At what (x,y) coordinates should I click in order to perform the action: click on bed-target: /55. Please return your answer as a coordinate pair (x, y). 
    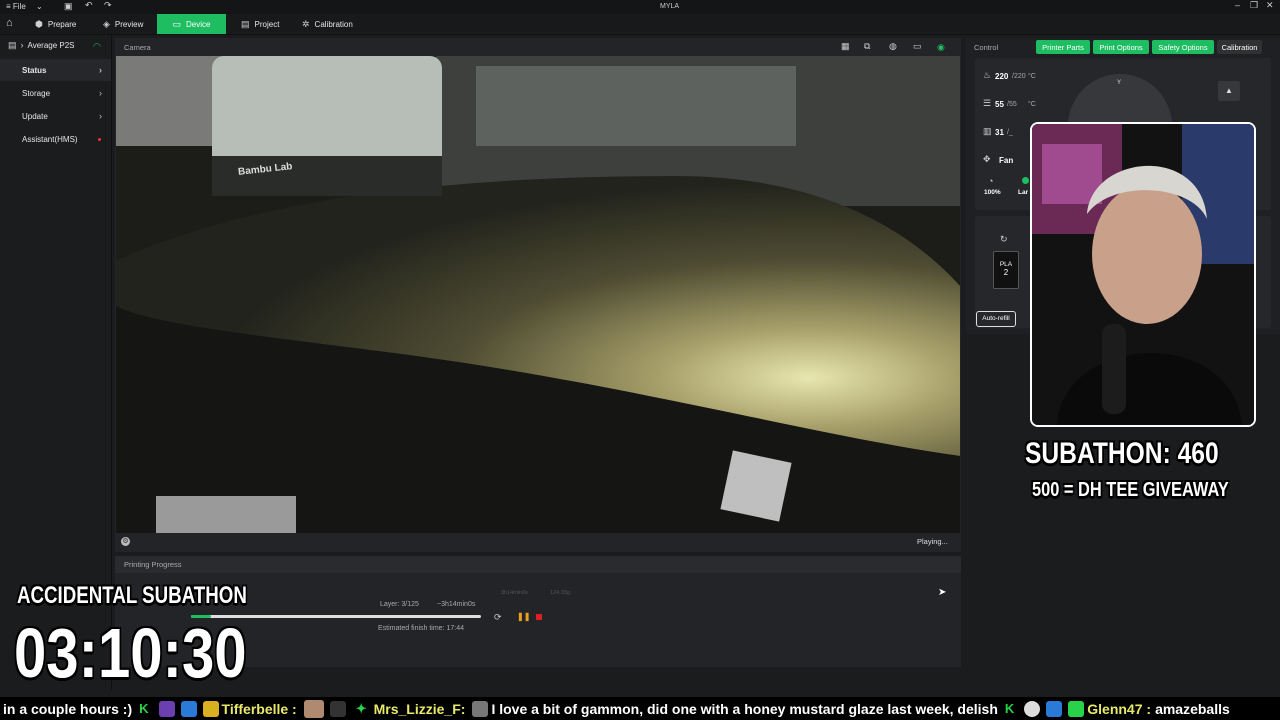
    Looking at the image, I should click on (1012, 104).